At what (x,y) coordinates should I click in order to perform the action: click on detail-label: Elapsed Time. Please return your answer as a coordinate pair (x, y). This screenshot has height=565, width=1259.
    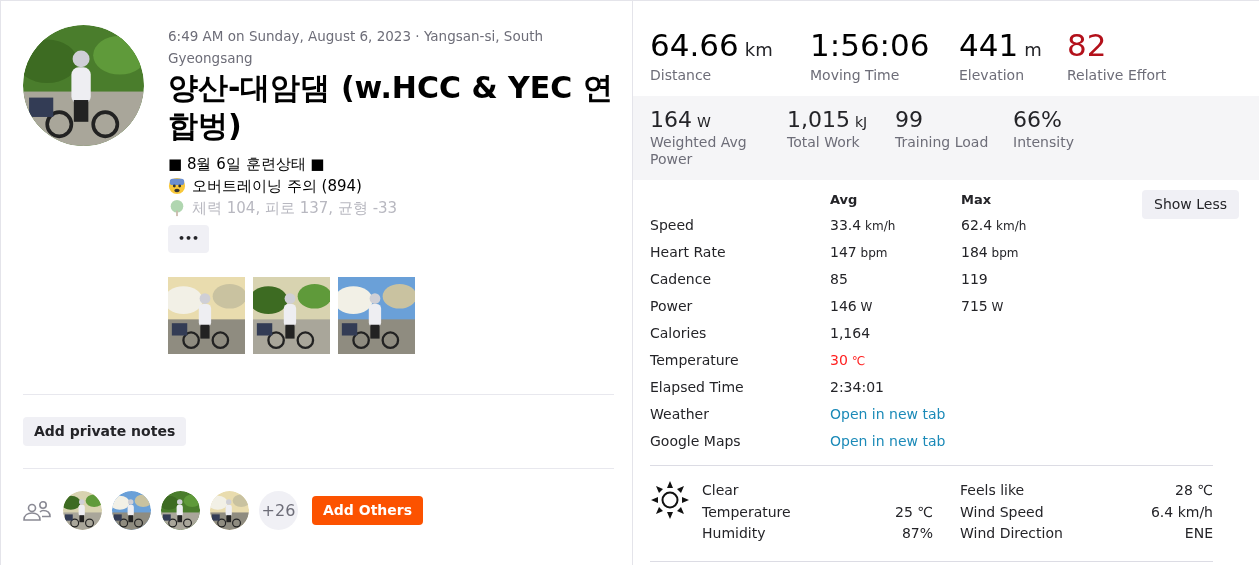
    Looking at the image, I should click on (697, 387).